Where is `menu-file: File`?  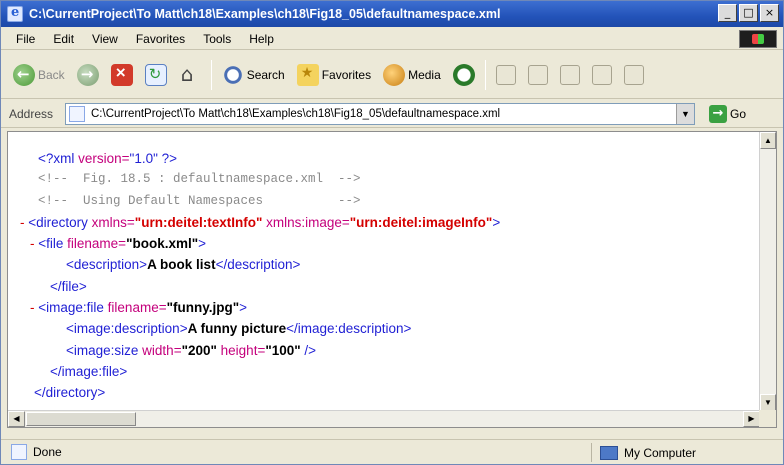 menu-file: File is located at coordinates (25, 39).